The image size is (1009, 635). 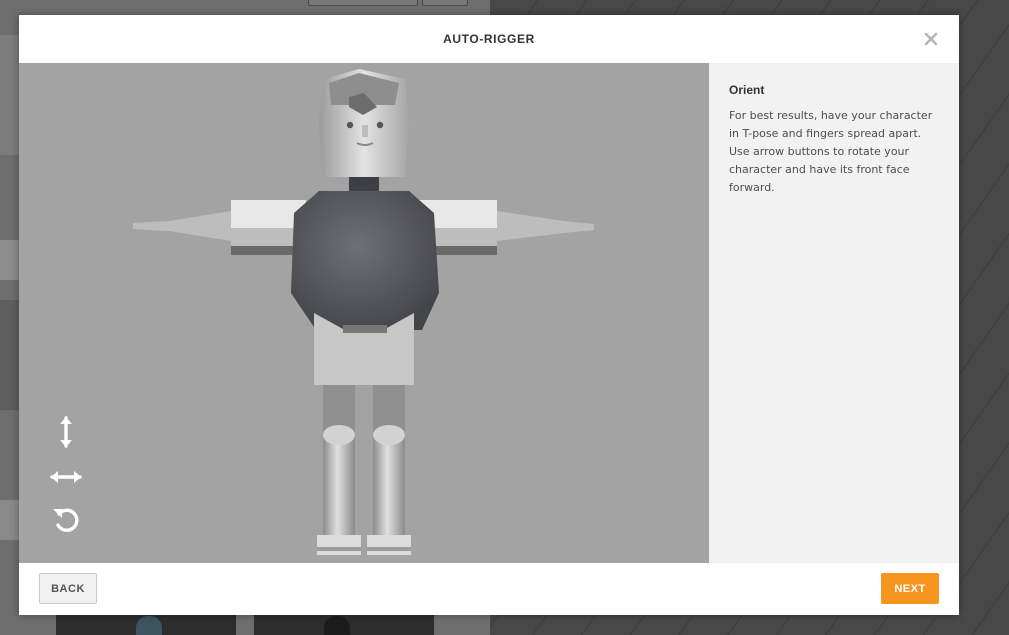 I want to click on close-icon, so click(x=931, y=39).